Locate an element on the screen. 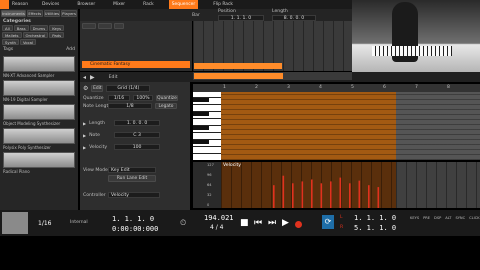 The height and width of the screenshot is (270, 480). tempo-value: 194.021 is located at coordinates (219, 218).